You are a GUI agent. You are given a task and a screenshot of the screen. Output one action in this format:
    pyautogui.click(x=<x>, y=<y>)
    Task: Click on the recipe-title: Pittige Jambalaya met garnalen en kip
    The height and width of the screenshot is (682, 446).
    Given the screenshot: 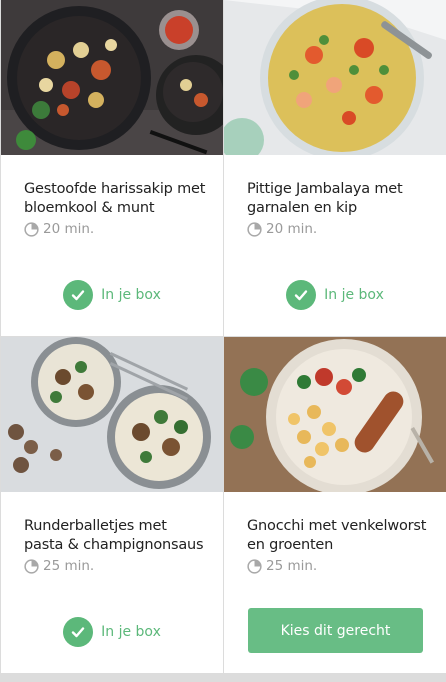 What is the action you would take?
    pyautogui.click(x=339, y=199)
    